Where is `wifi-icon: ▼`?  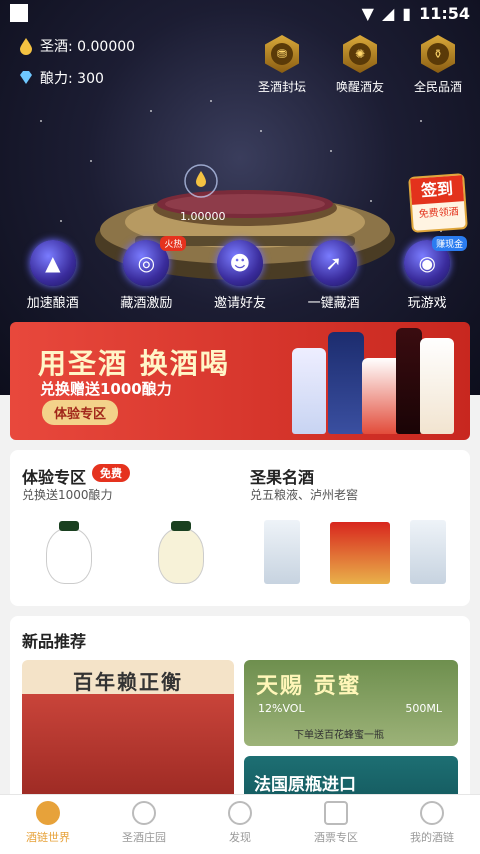
wifi-icon: ▼ is located at coordinates (367, 13).